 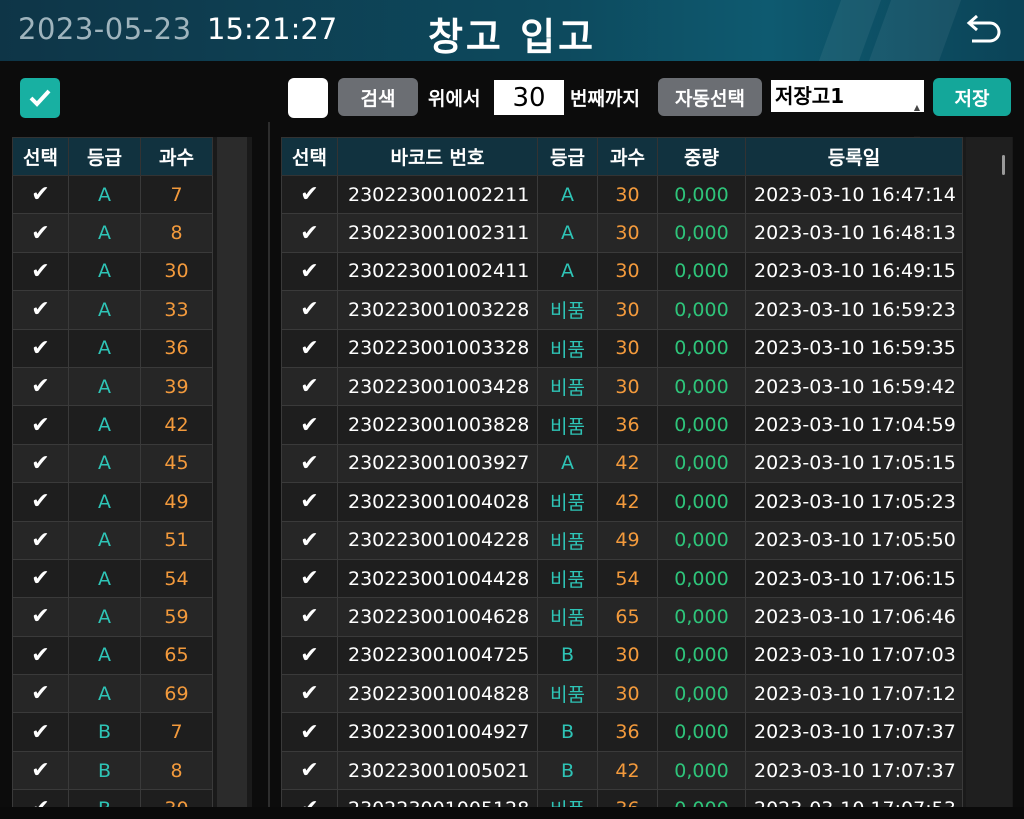 I want to click on right-scrollbar-thumb, so click(x=1003, y=165).